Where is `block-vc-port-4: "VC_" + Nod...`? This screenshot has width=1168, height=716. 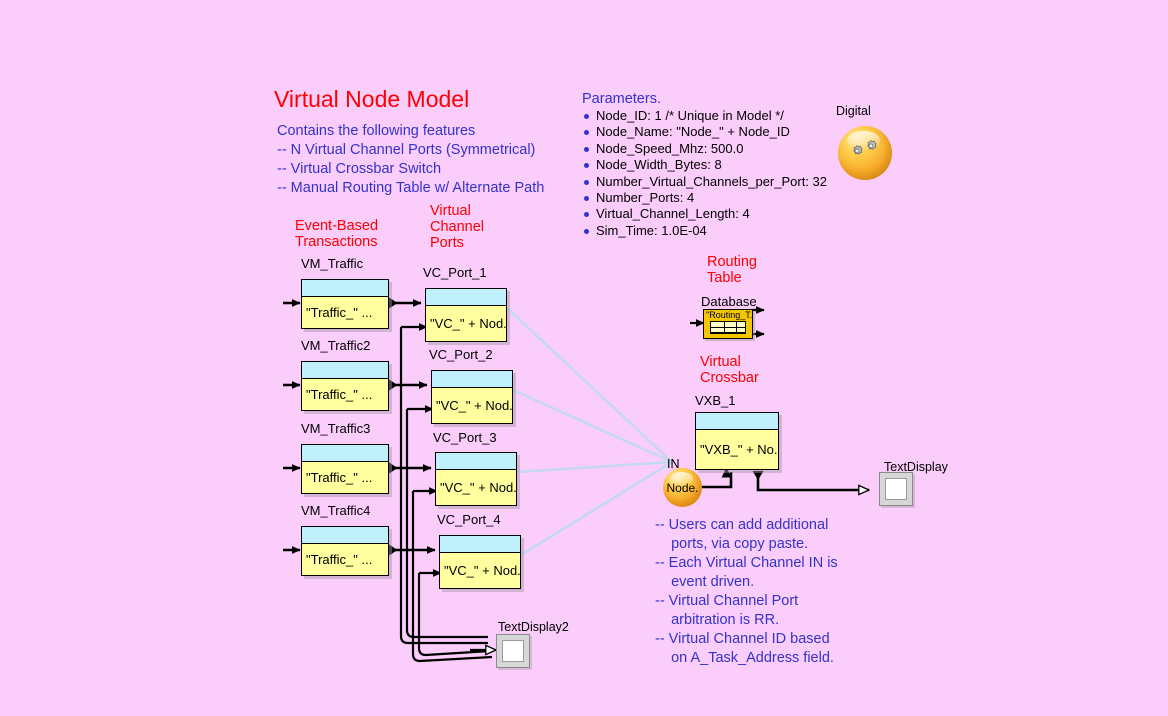 block-vc-port-4: "VC_" + Nod... is located at coordinates (480, 562).